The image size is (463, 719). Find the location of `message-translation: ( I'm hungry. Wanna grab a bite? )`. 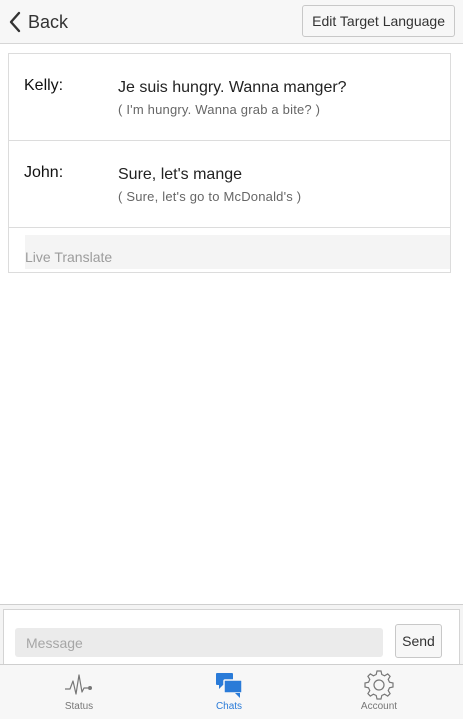

message-translation: ( I'm hungry. Wanna grab a bite? ) is located at coordinates (219, 109).